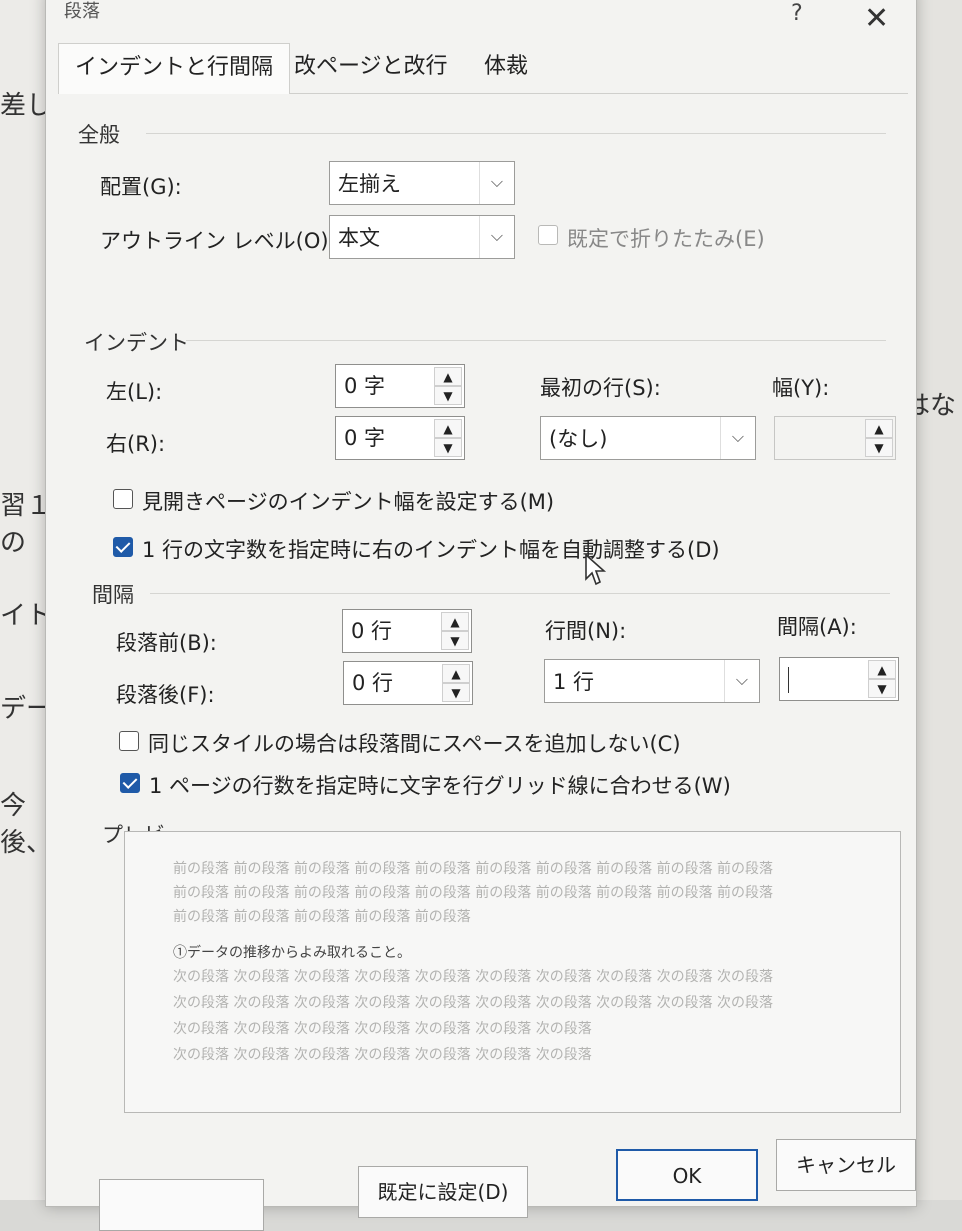  What do you see at coordinates (666, 239) in the screenshot?
I see `collapse-by-default-label: 既定で折りたたみ(E)` at bounding box center [666, 239].